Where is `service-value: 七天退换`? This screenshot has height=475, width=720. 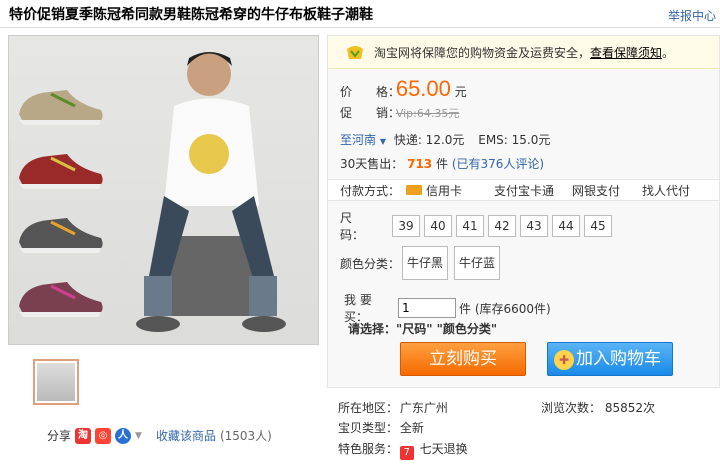
service-value: 七天退换 is located at coordinates (444, 449).